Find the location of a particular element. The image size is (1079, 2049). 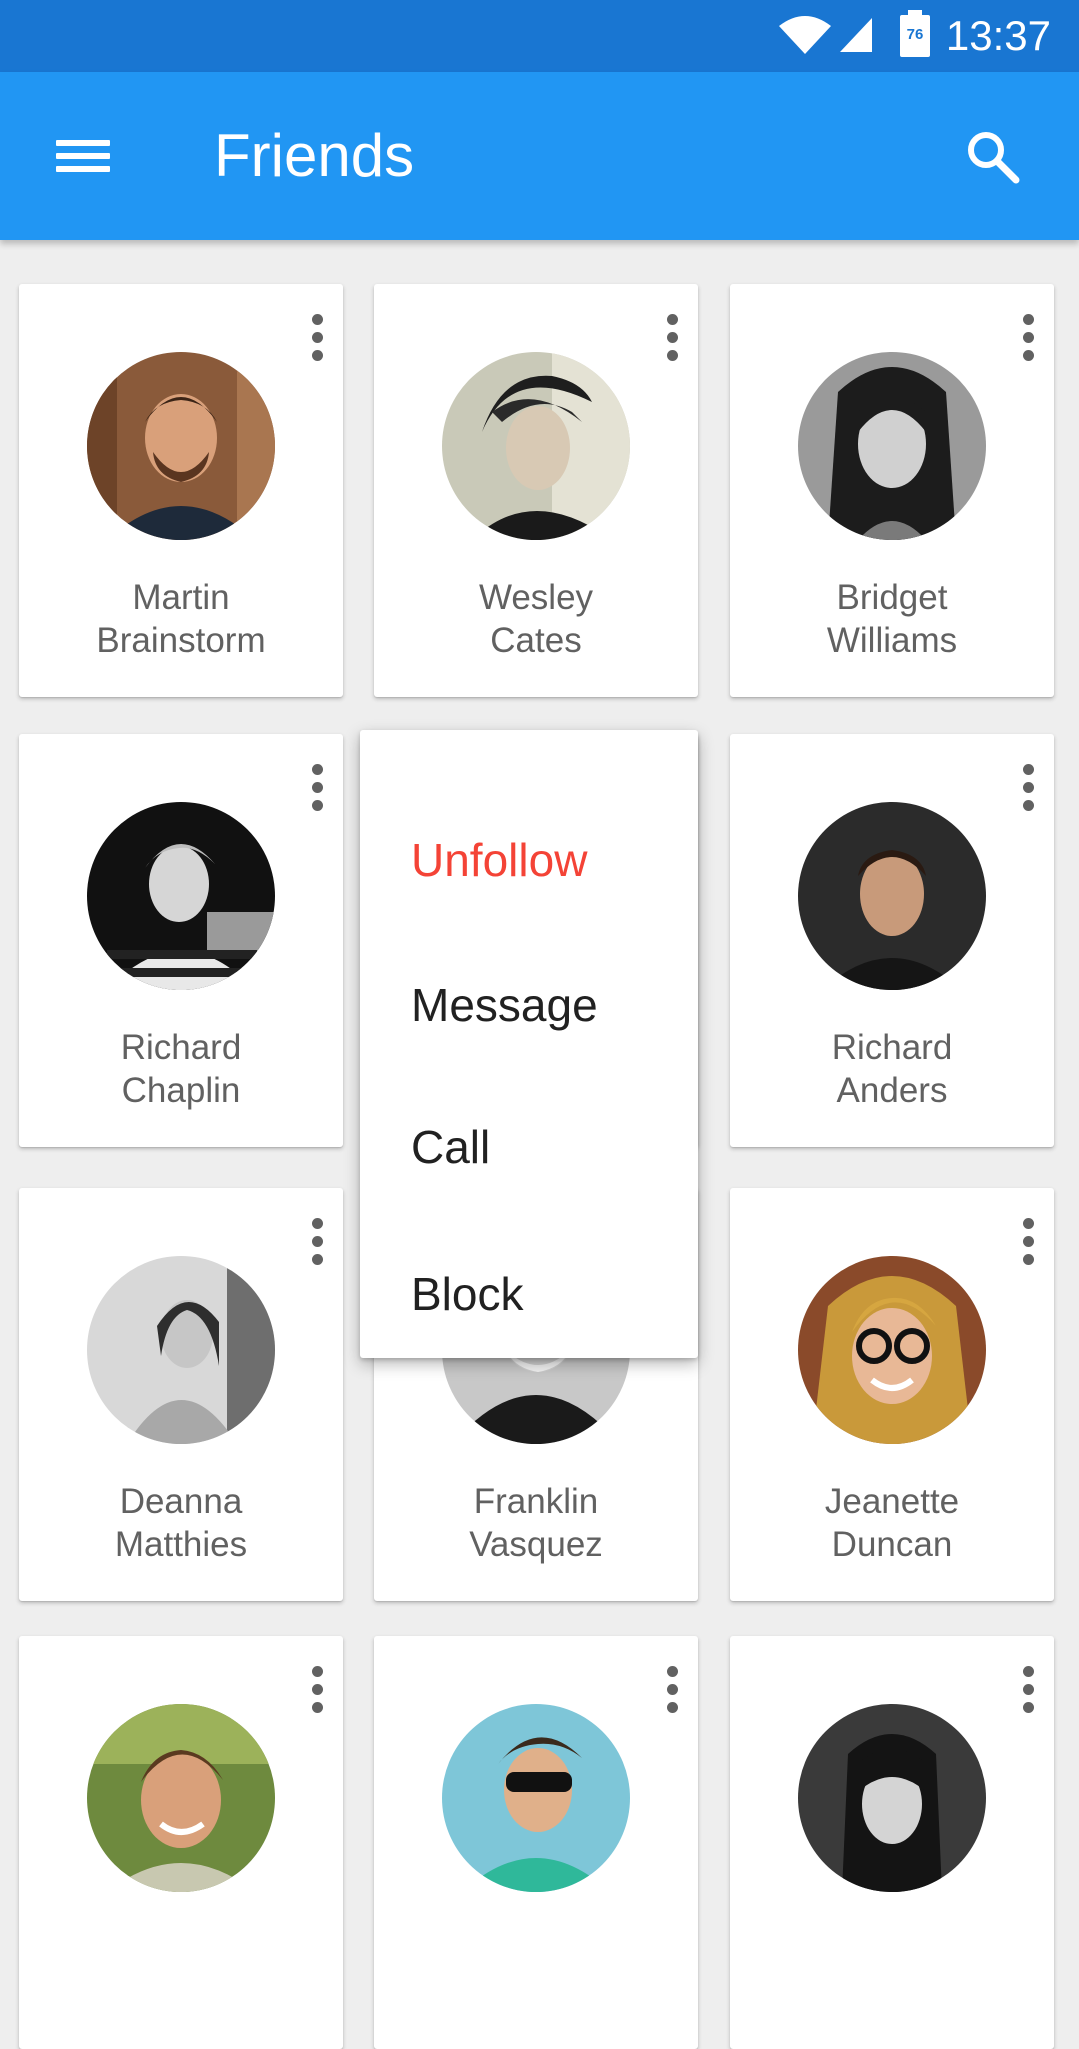

friend-last-name: Brainstorm is located at coordinates (181, 640).